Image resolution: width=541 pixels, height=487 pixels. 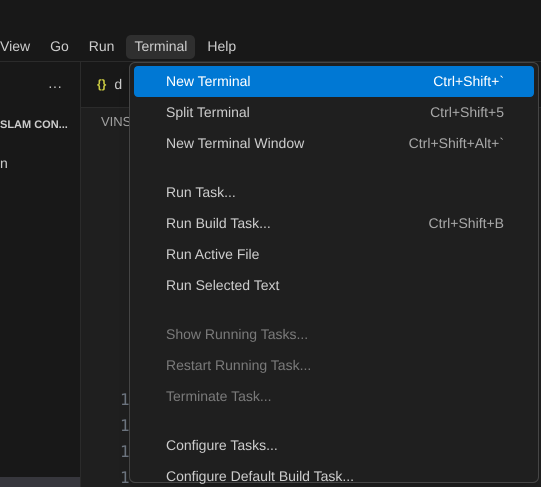 I want to click on menu-option: Run Selected Text, so click(x=334, y=285).